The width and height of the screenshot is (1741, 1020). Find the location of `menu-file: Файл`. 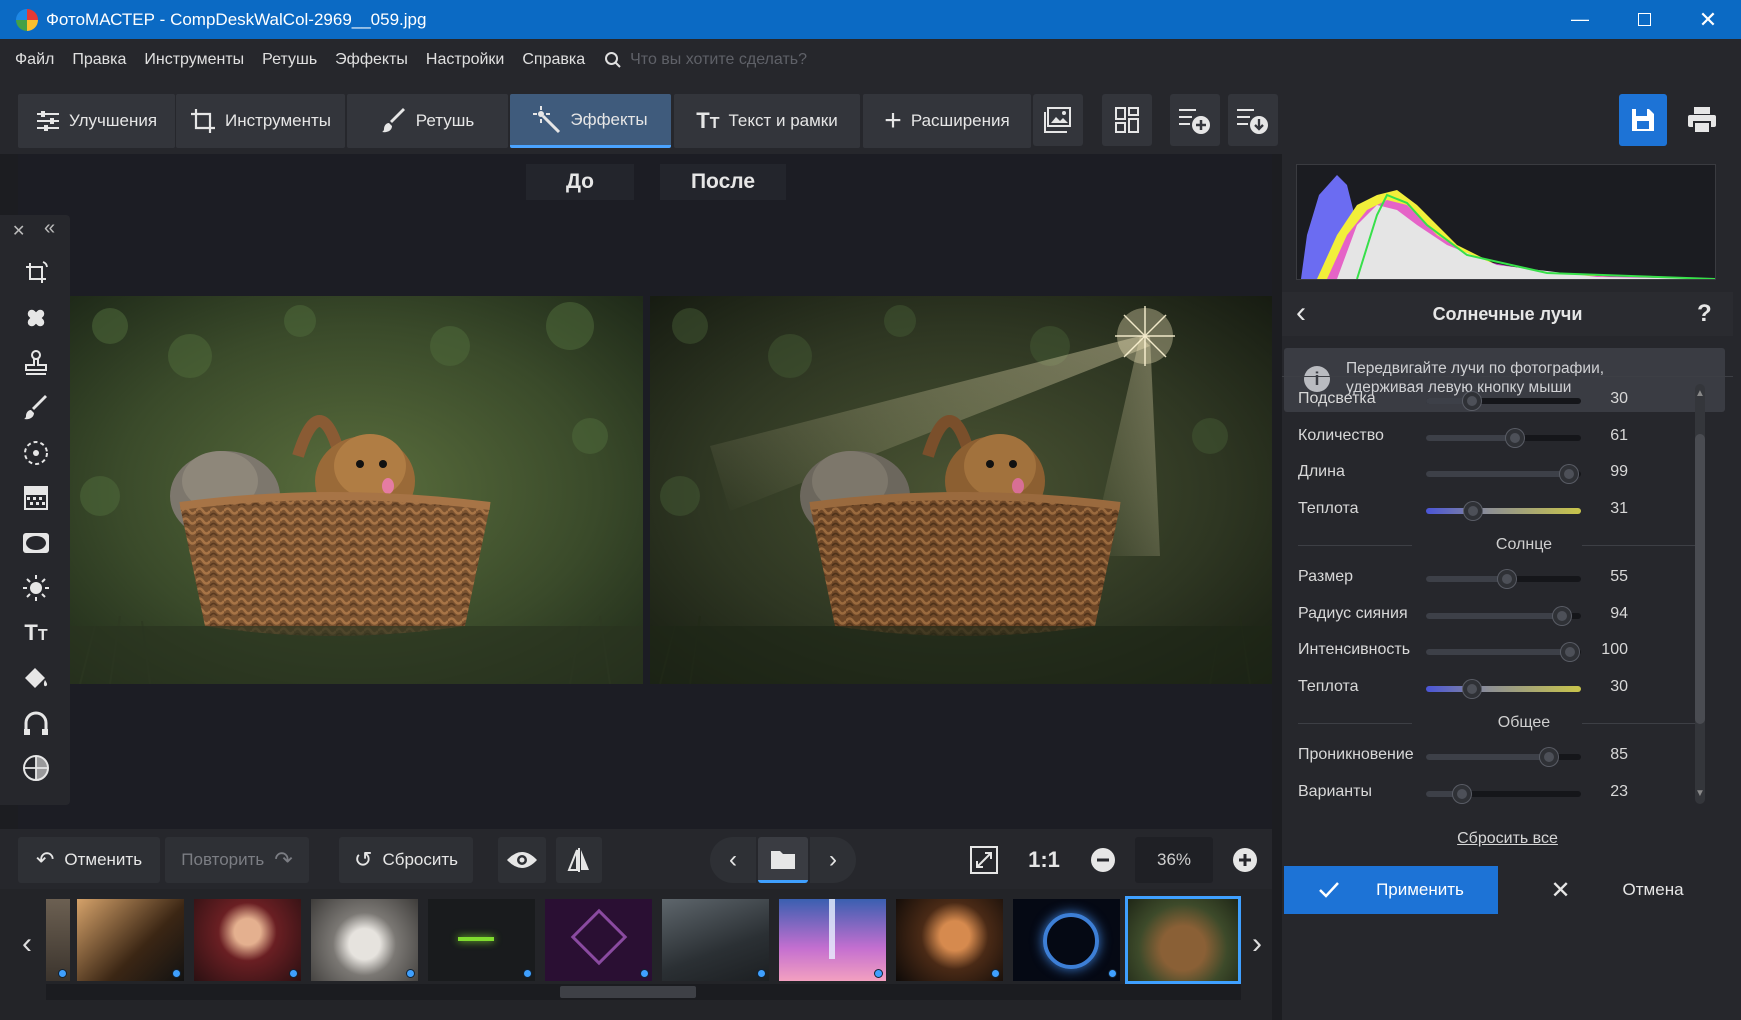

menu-file: Файл is located at coordinates (34, 60).